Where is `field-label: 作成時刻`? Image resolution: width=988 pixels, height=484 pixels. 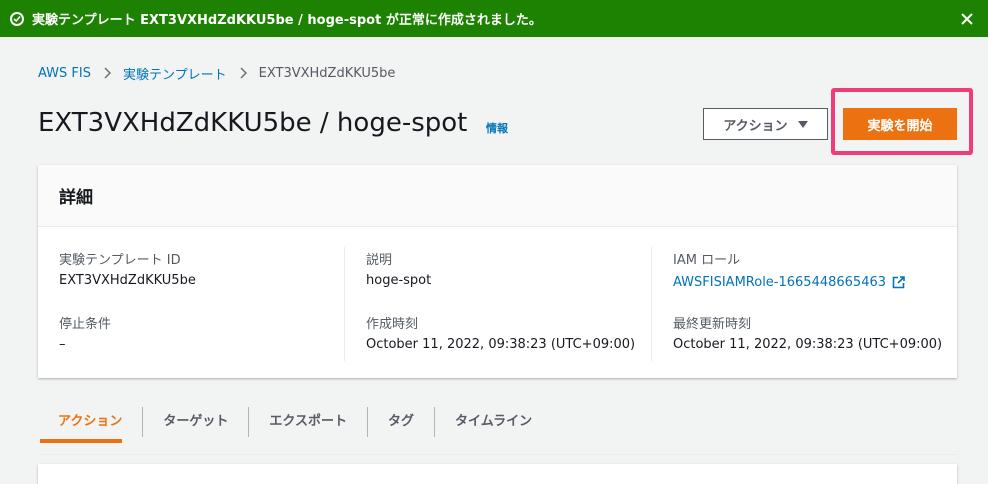 field-label: 作成時刻 is located at coordinates (392, 324).